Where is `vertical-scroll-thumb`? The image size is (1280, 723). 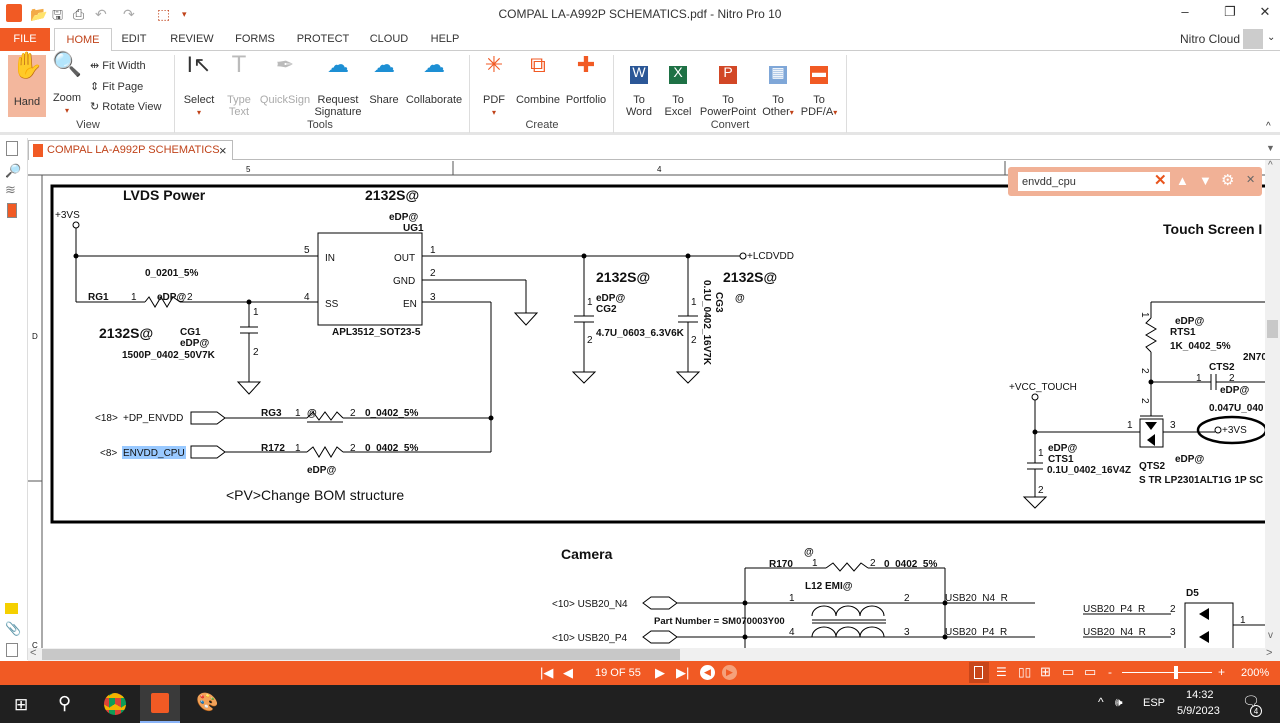 vertical-scroll-thumb is located at coordinates (1272, 329).